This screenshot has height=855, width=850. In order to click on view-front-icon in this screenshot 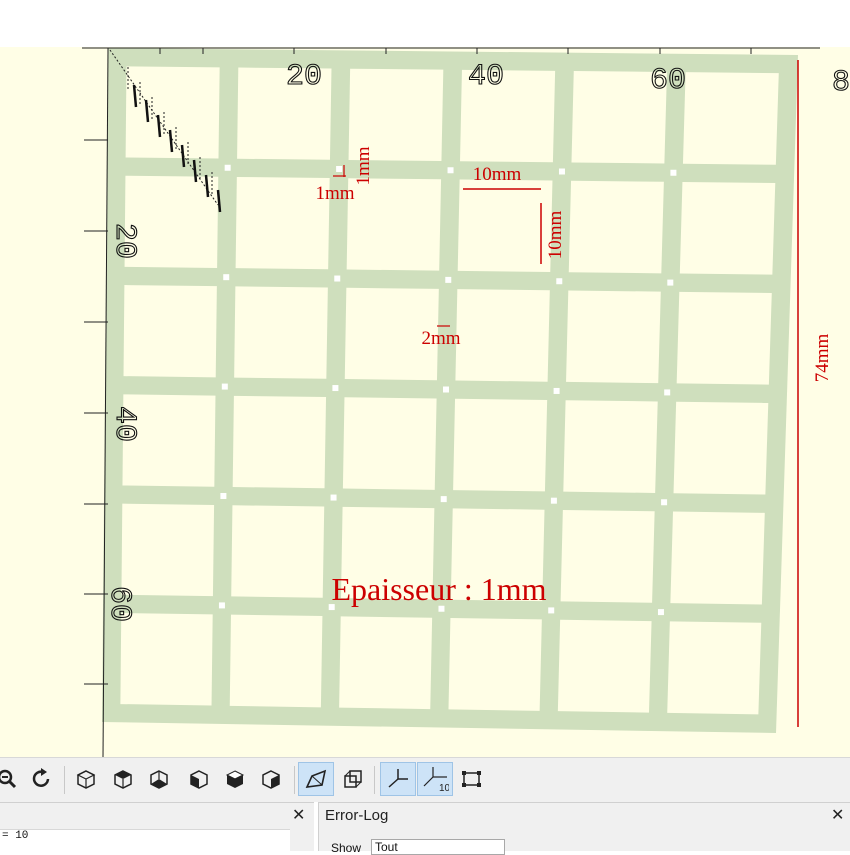, I will do `click(235, 779)`.